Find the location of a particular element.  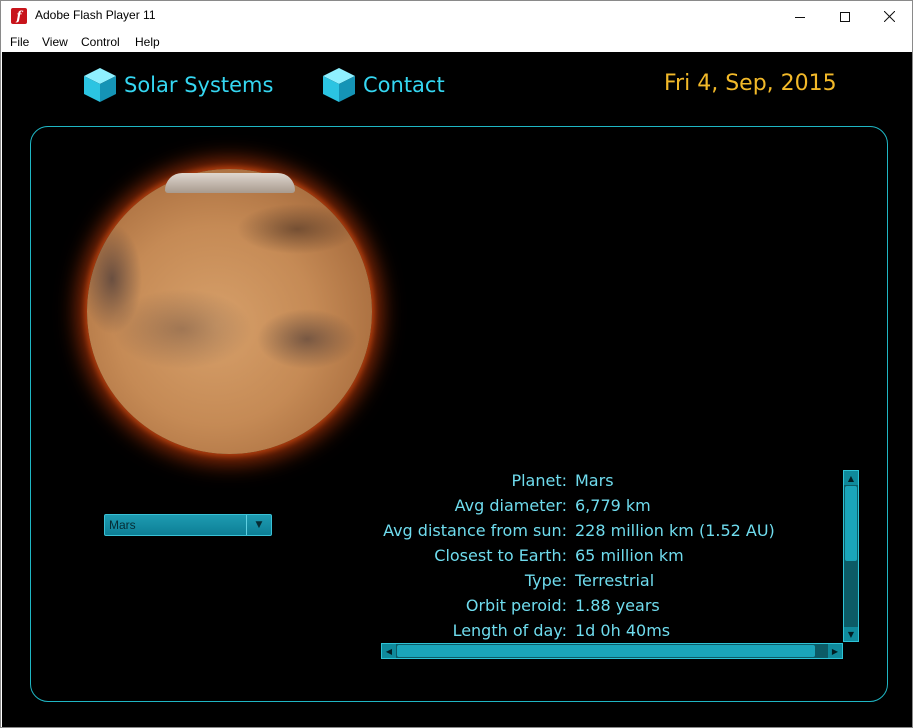

minimize-icon is located at coordinates (799, 17).